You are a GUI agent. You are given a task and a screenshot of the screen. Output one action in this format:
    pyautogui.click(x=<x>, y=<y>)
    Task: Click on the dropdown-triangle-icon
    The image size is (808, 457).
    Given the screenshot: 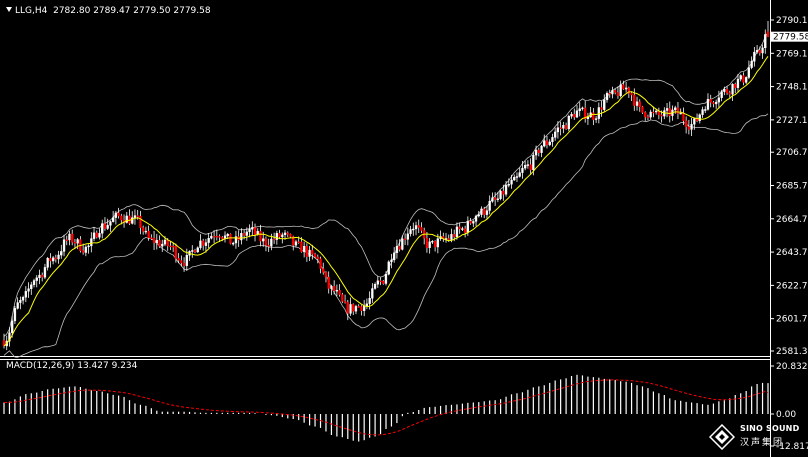 What is the action you would take?
    pyautogui.click(x=9, y=9)
    